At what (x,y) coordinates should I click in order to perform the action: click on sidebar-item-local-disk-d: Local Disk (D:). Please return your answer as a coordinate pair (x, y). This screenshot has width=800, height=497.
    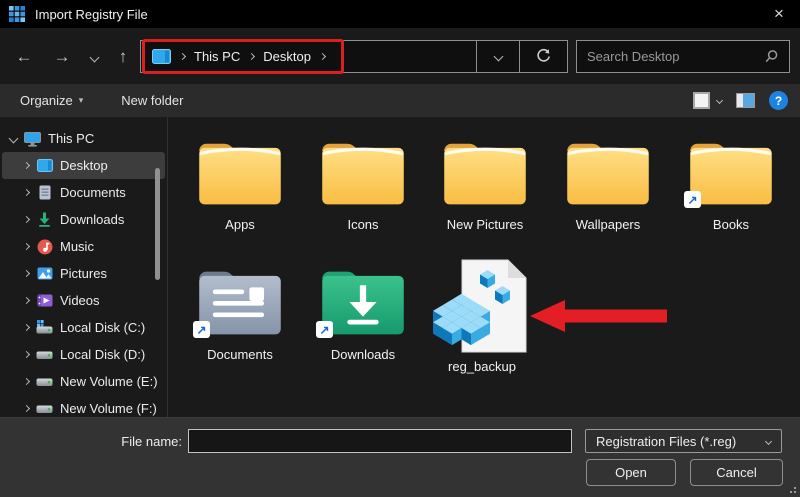
    Looking at the image, I should click on (83, 354).